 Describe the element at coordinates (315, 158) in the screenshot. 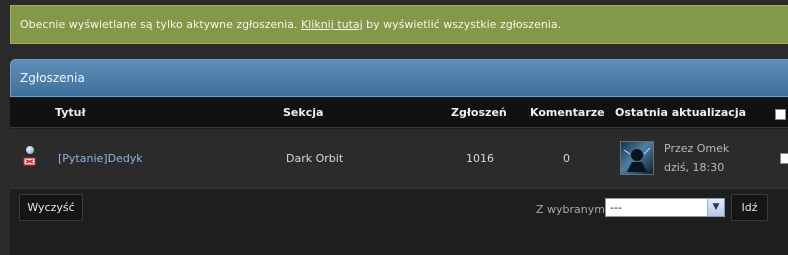

I see `row-section: Dark Orbit` at that location.